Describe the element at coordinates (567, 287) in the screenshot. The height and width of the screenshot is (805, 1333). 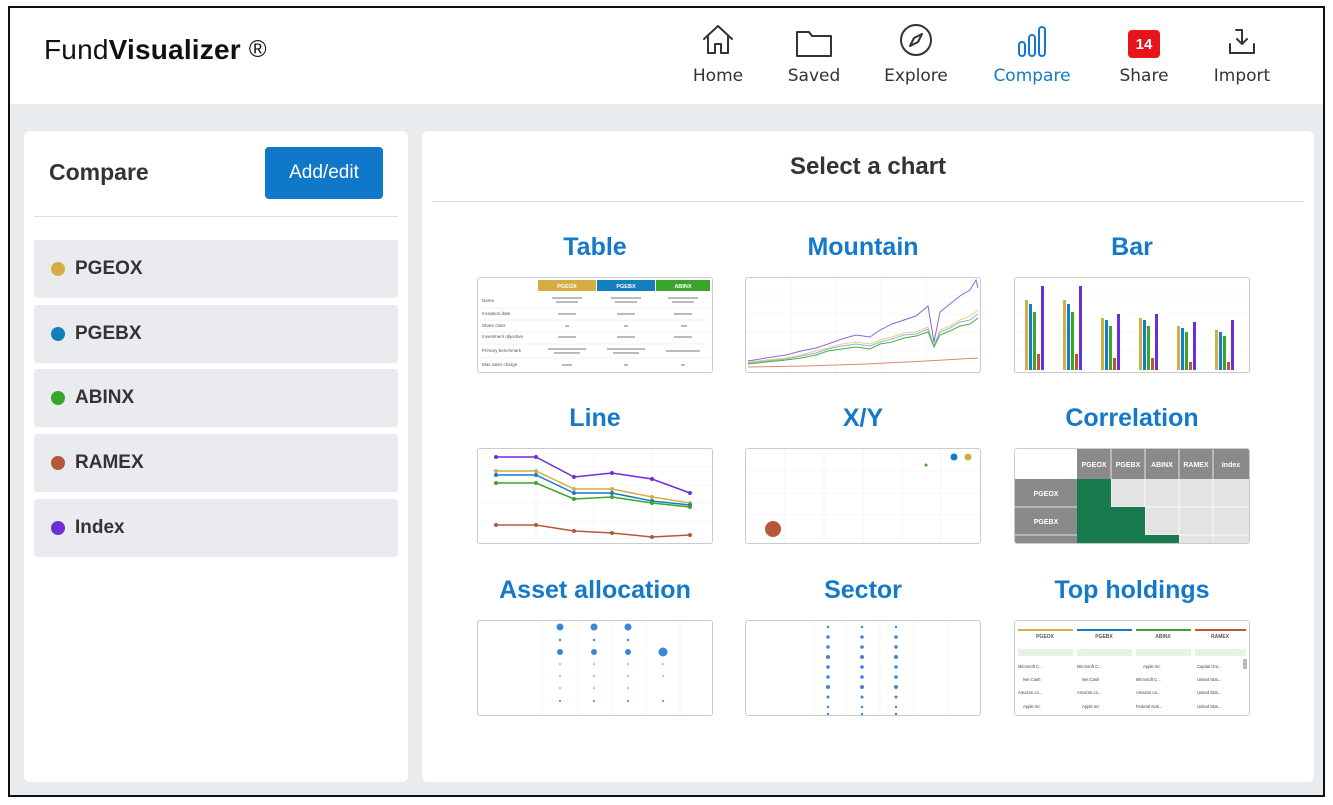
I see `table-header: PGEOX` at that location.